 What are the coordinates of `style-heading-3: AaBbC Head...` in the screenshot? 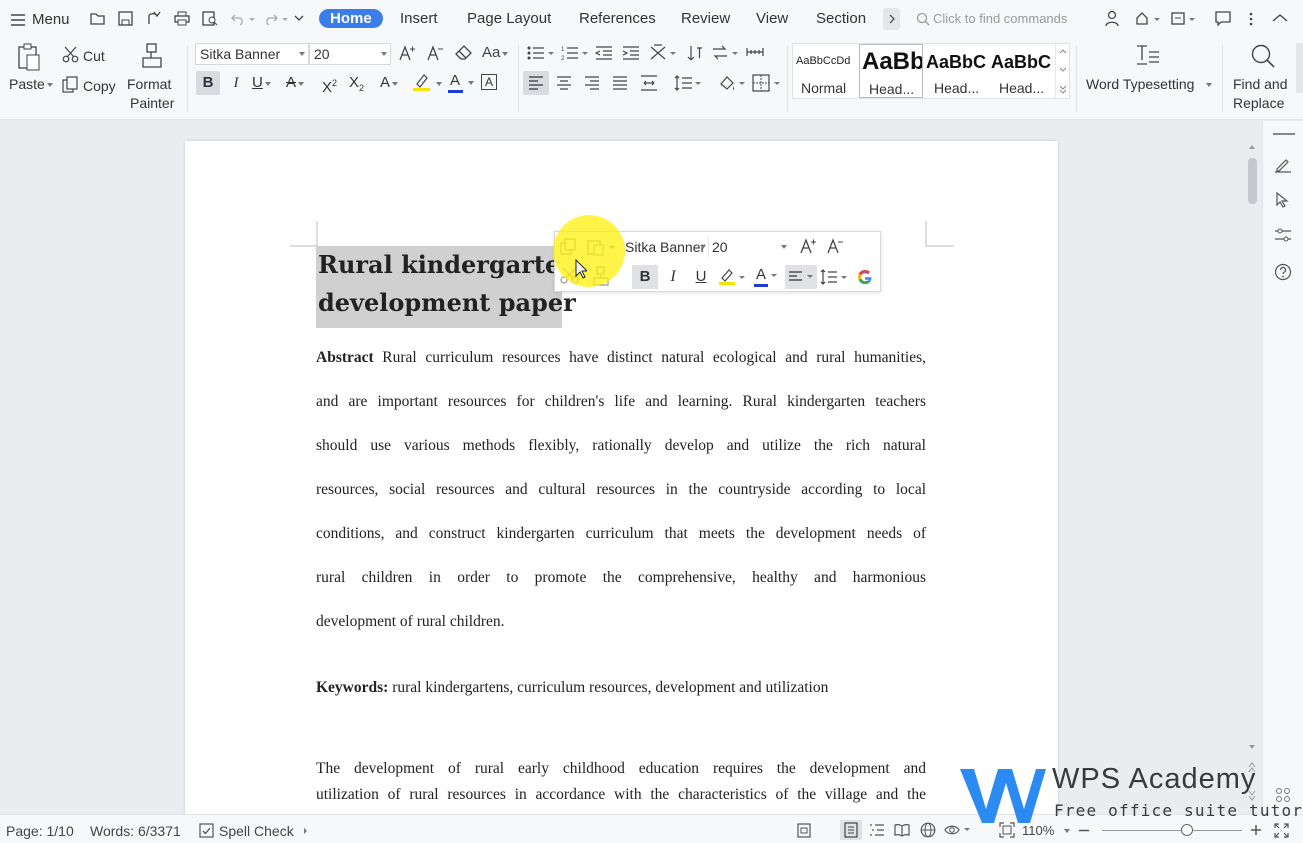 It's located at (1021, 71).